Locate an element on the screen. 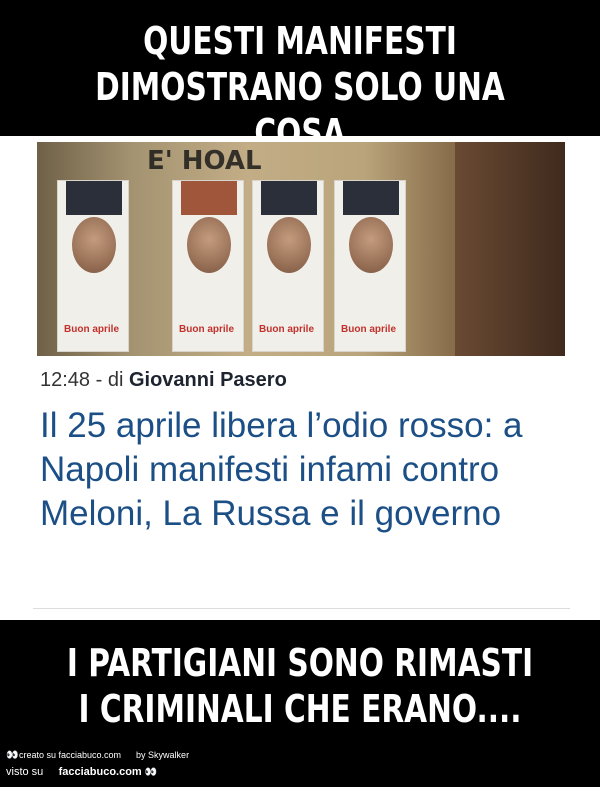 The width and height of the screenshot is (600, 787). article-by: - di is located at coordinates (109, 380).